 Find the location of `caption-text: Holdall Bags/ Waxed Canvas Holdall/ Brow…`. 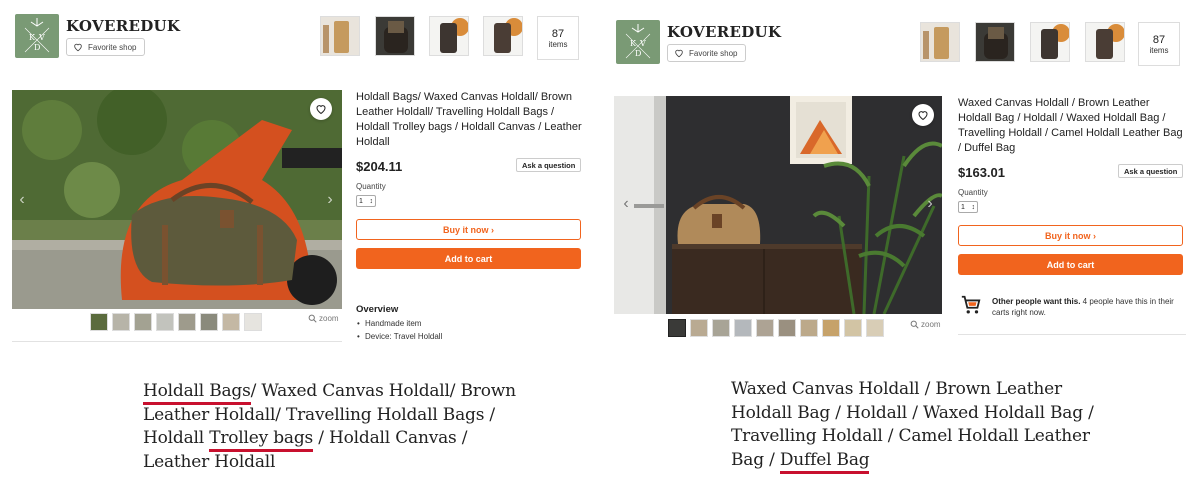

caption-text: Holdall Bags/ Waxed Canvas Holdall/ Brow… is located at coordinates (343, 427).